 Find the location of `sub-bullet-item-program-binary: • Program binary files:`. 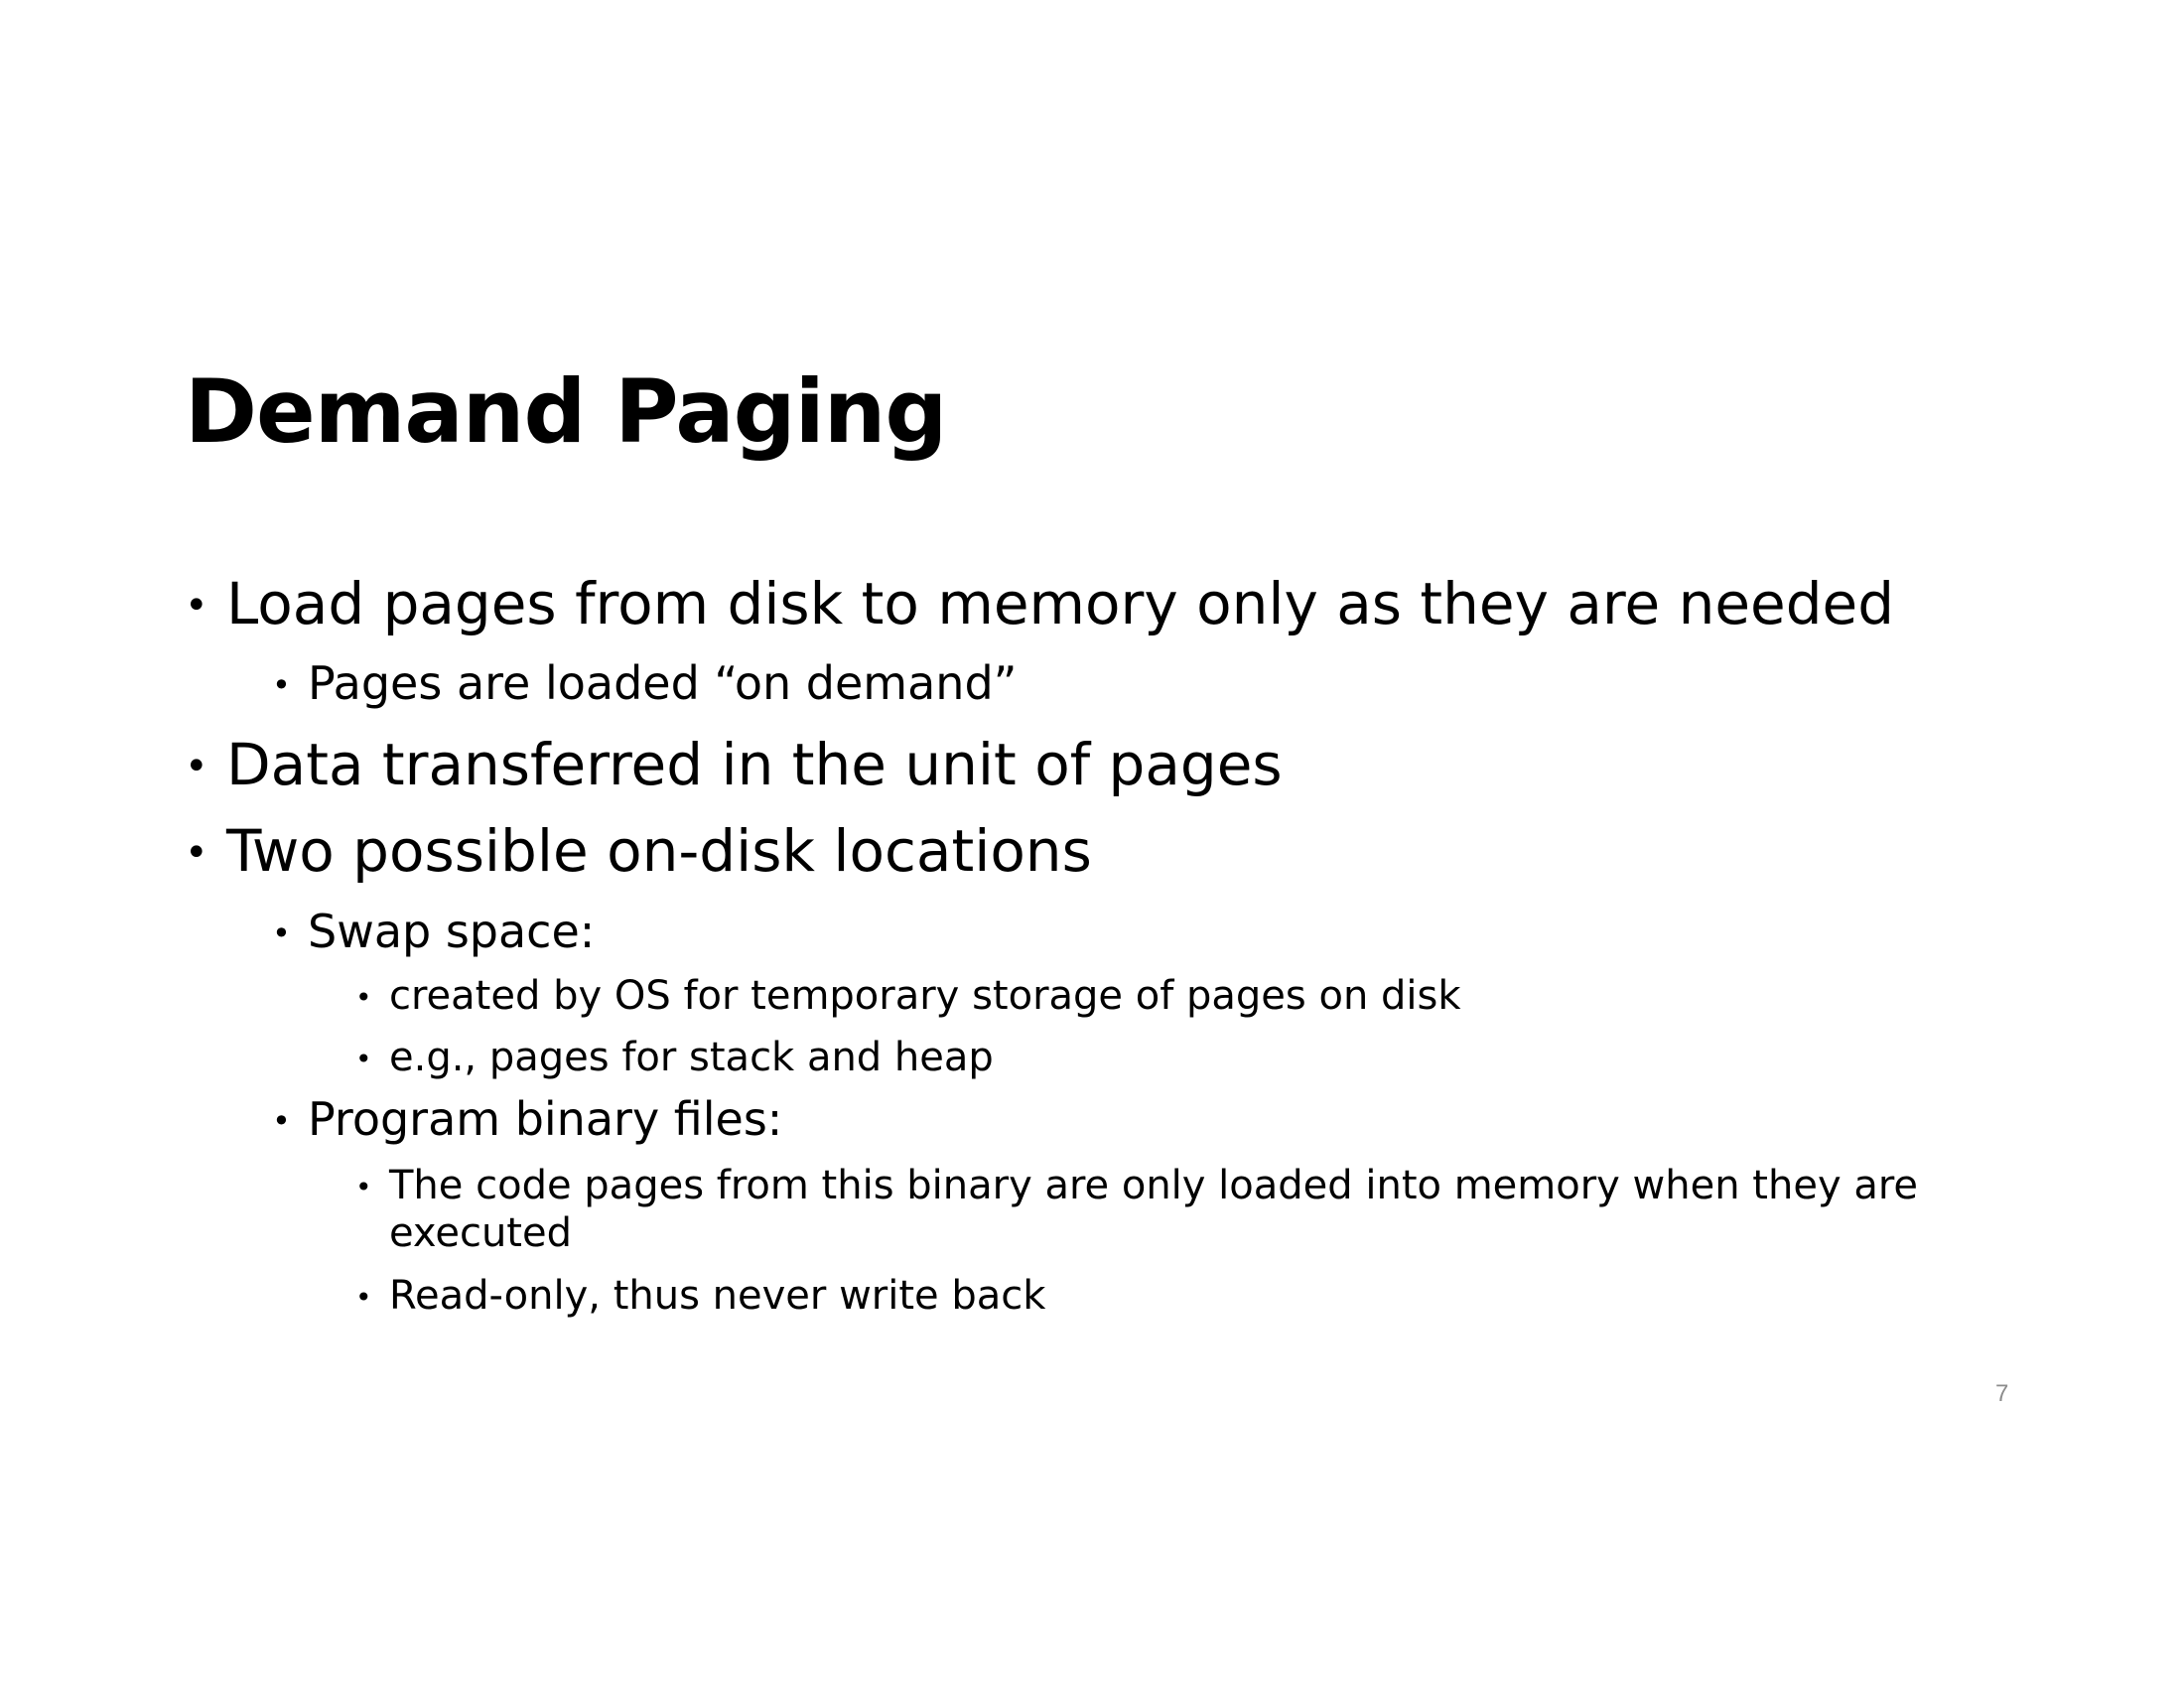

sub-bullet-item-program-binary: • Program binary files: is located at coordinates (527, 1119).